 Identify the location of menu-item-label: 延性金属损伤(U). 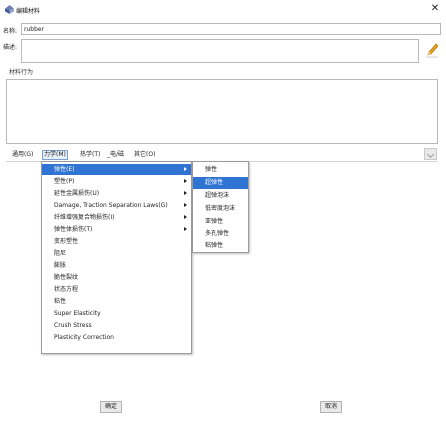
(77, 193).